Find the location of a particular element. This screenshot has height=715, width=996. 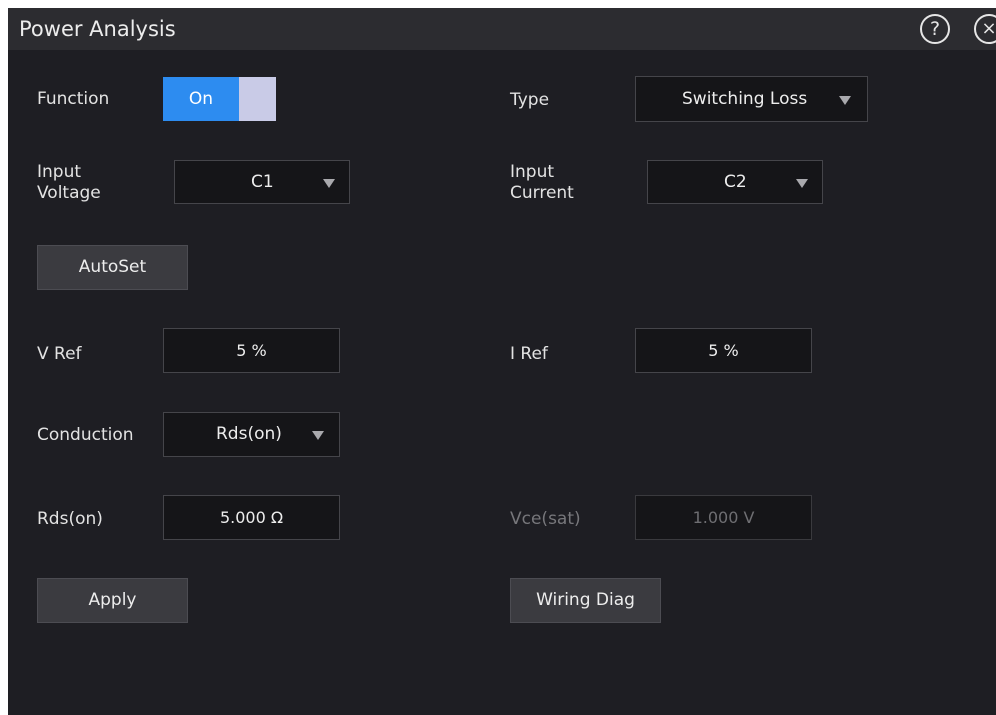

type-dropdown: Switching Loss is located at coordinates (751, 99).